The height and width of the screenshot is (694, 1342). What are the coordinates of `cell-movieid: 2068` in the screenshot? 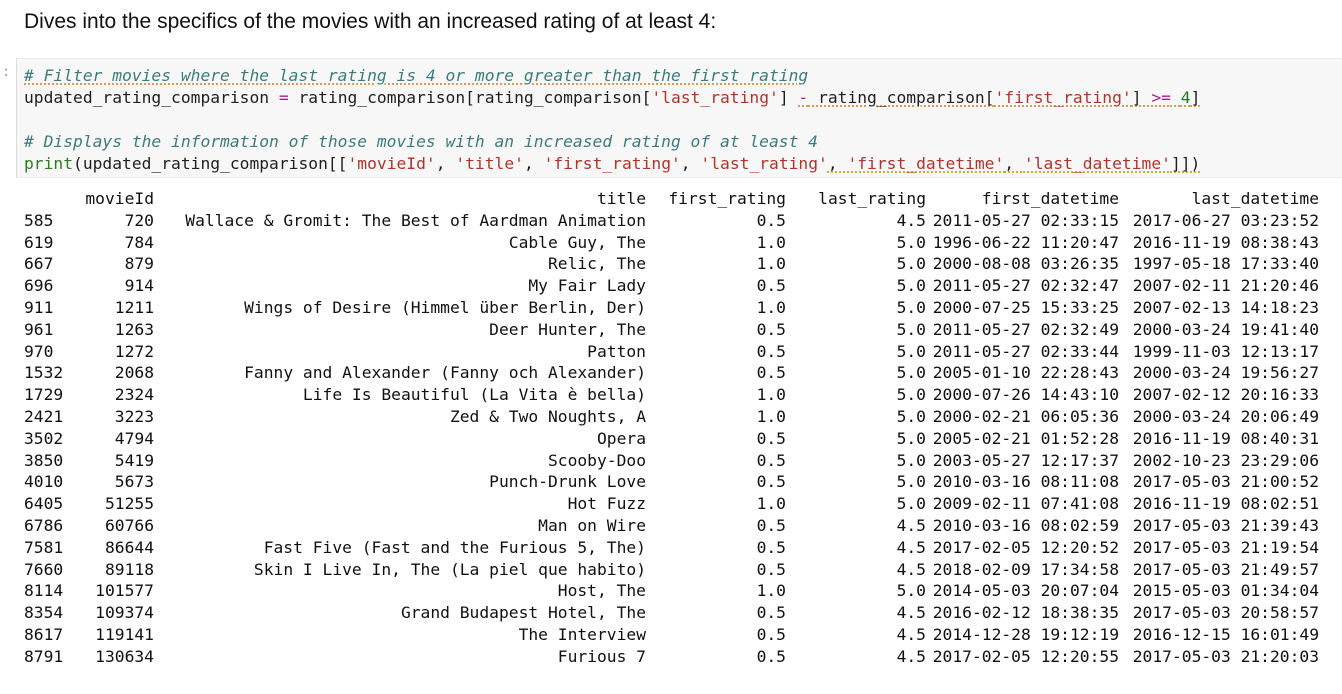 It's located at (134, 373).